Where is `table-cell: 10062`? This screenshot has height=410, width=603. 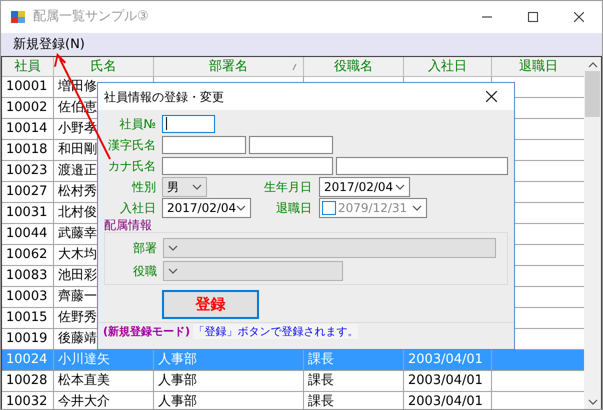
table-cell: 10062 is located at coordinates (28, 255).